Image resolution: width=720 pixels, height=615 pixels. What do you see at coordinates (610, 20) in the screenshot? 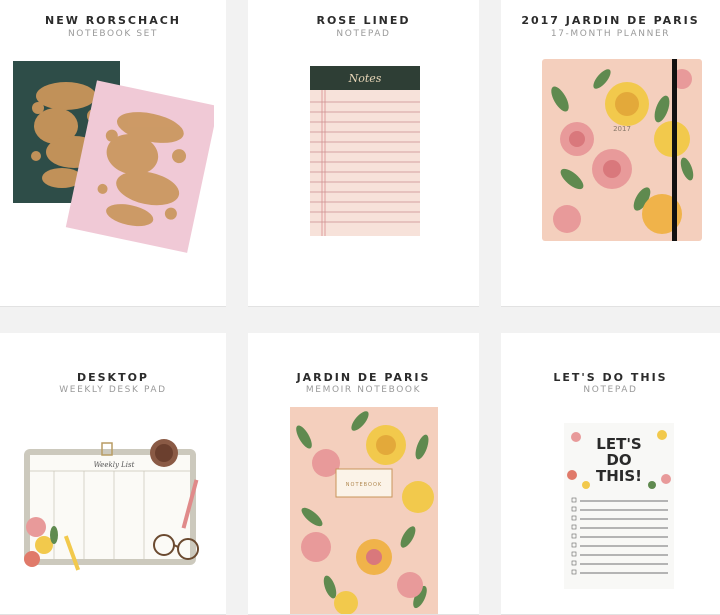
I see `product-title: 2017 JARDIN DE PARIS` at bounding box center [610, 20].